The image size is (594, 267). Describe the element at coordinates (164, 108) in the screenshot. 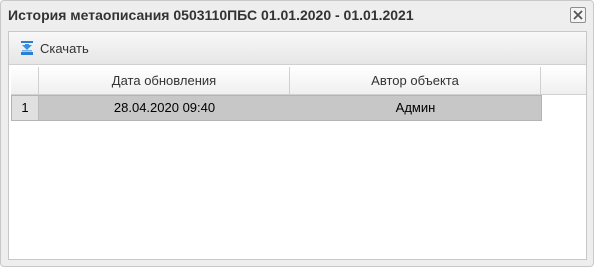

I see `row-update-date: 28.04.2020 09:40` at that location.